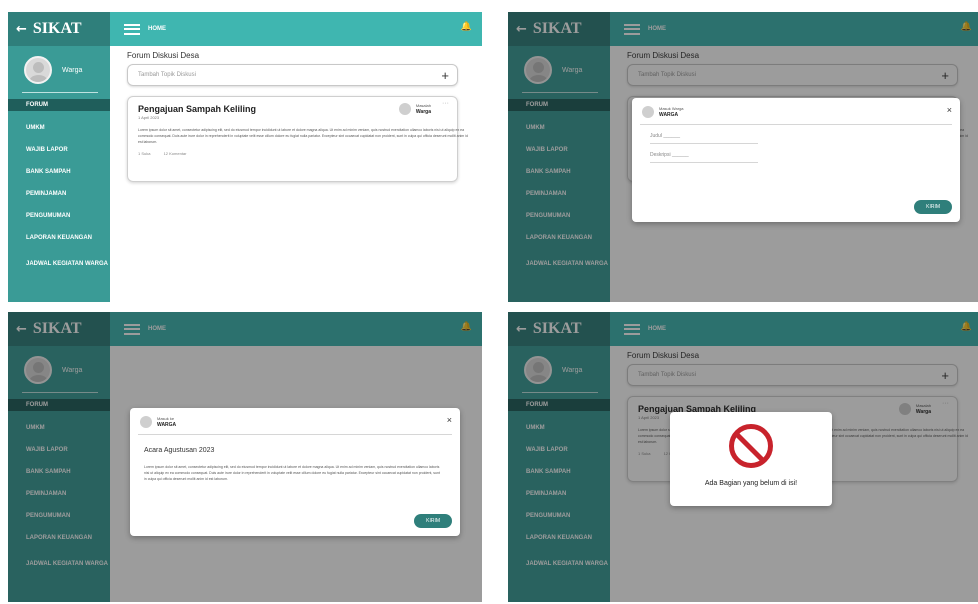 The height and width of the screenshot is (604, 978). What do you see at coordinates (149, 117) in the screenshot?
I see `post-date: 1 April 2023` at bounding box center [149, 117].